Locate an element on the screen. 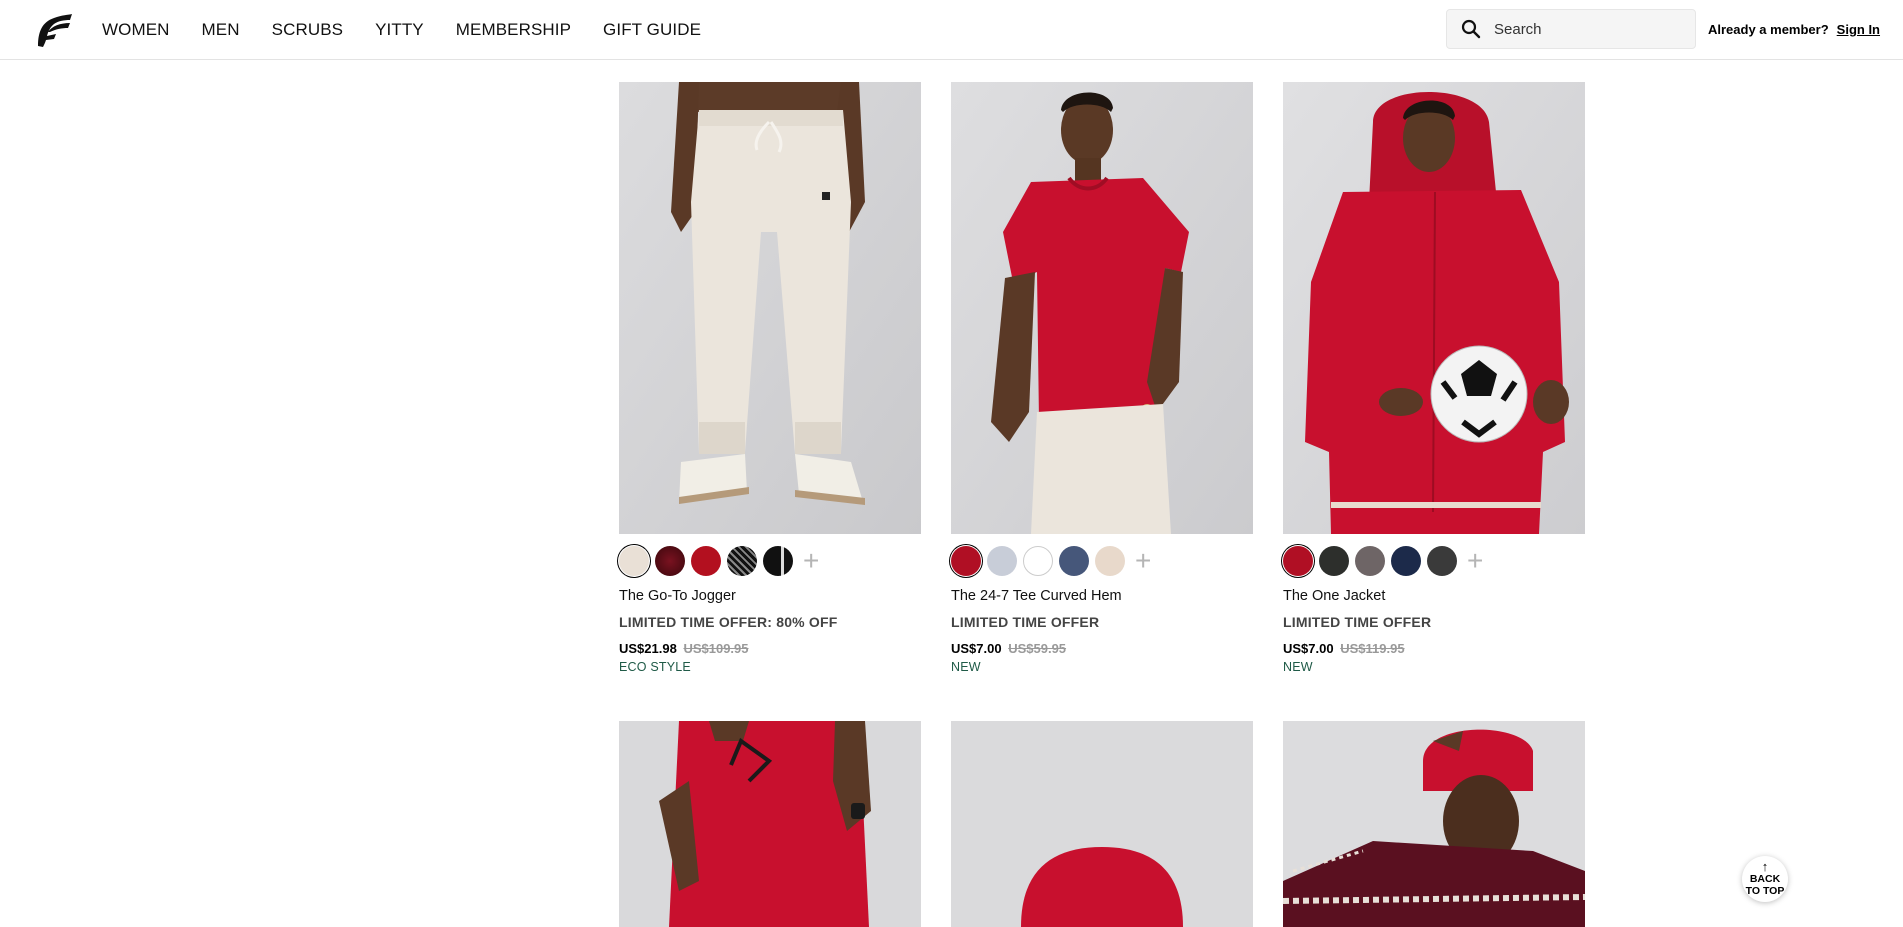 The width and height of the screenshot is (1903, 927). product-image-sweater-beanie is located at coordinates (1434, 824).